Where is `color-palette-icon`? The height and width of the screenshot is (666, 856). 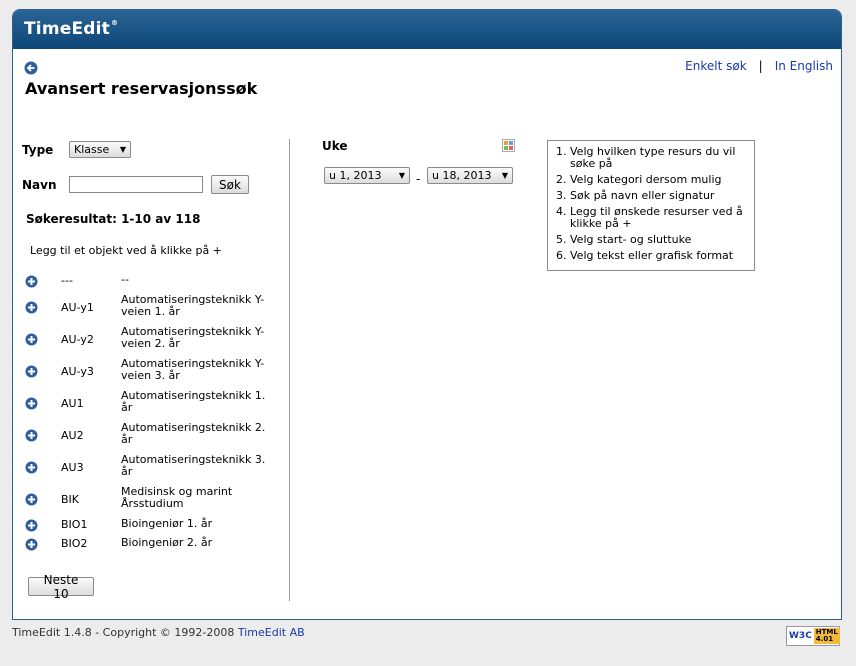 color-palette-icon is located at coordinates (508, 145).